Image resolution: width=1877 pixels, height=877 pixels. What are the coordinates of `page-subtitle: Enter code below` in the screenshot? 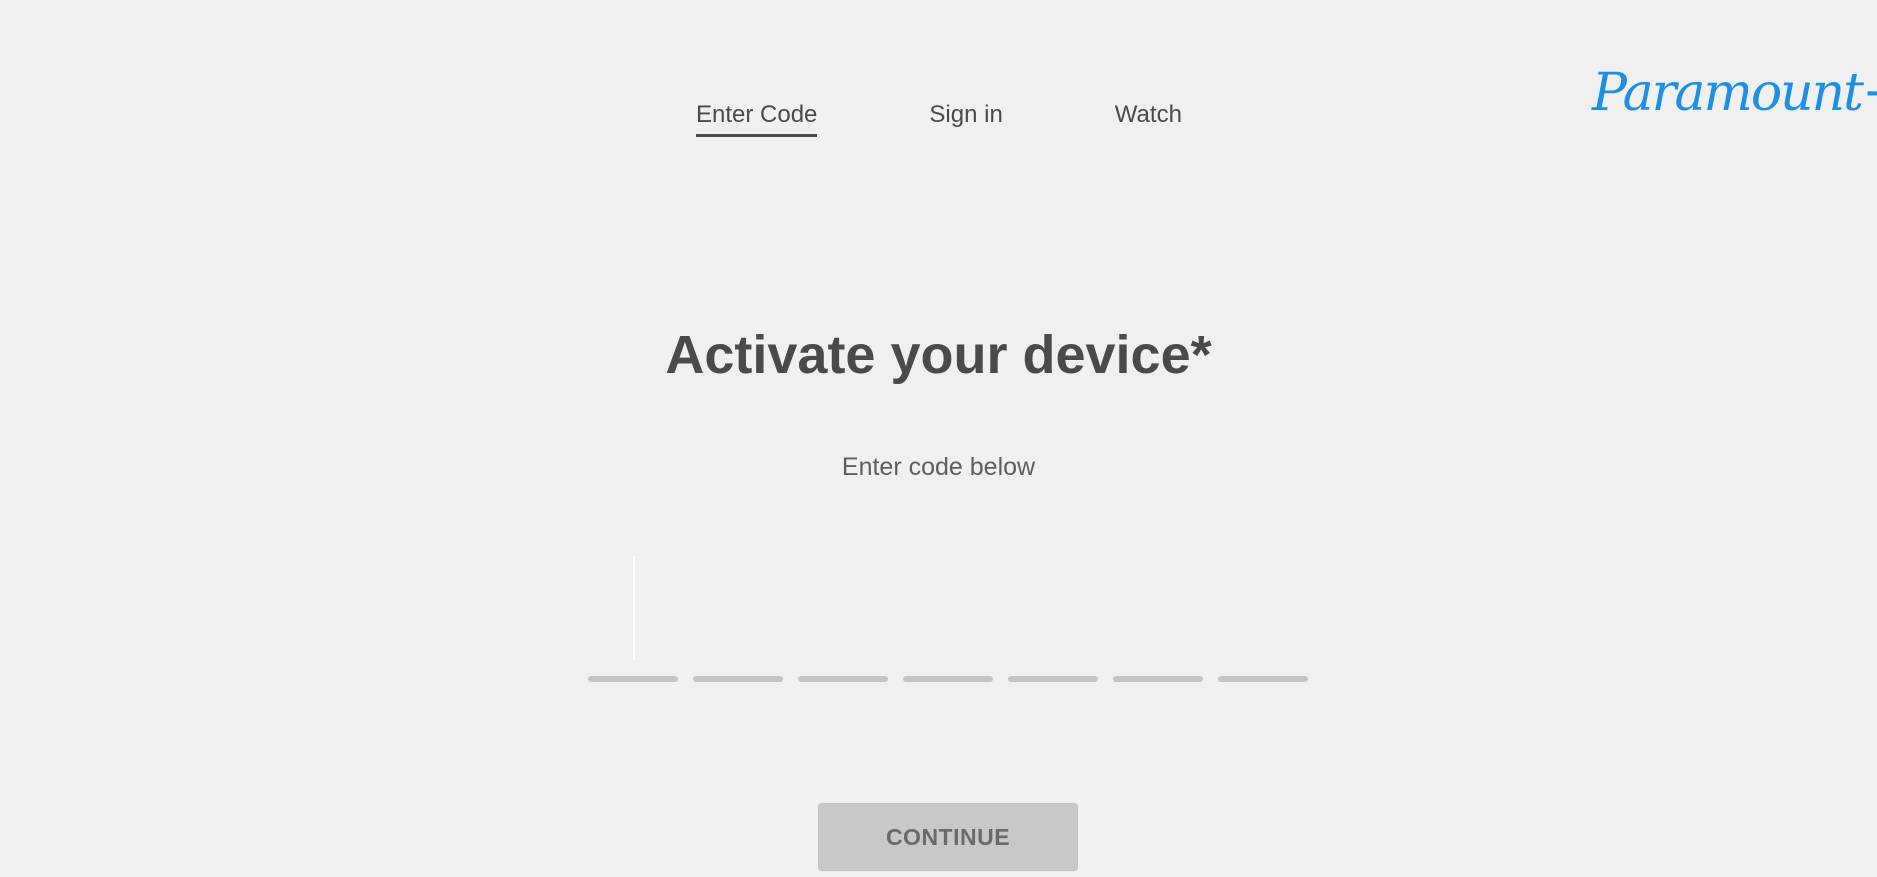 It's located at (938, 467).